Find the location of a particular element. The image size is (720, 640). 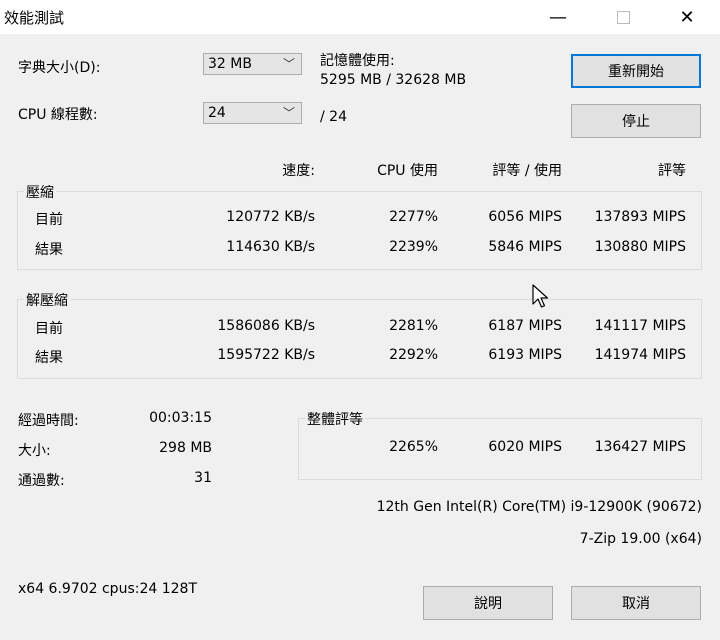

total-rating: 136427 MIPS is located at coordinates (640, 447).